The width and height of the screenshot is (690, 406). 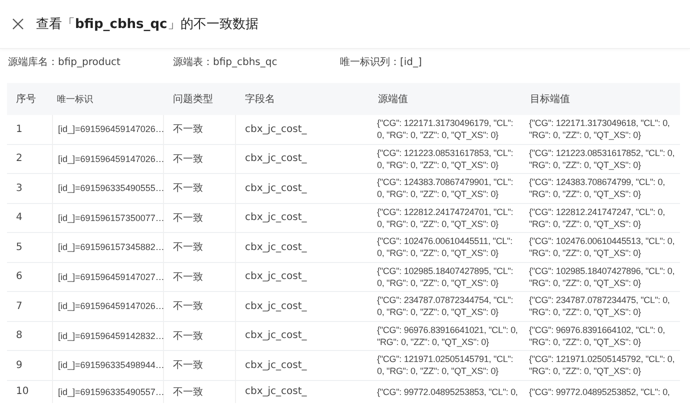 What do you see at coordinates (19, 247) in the screenshot?
I see `row-number: 5` at bounding box center [19, 247].